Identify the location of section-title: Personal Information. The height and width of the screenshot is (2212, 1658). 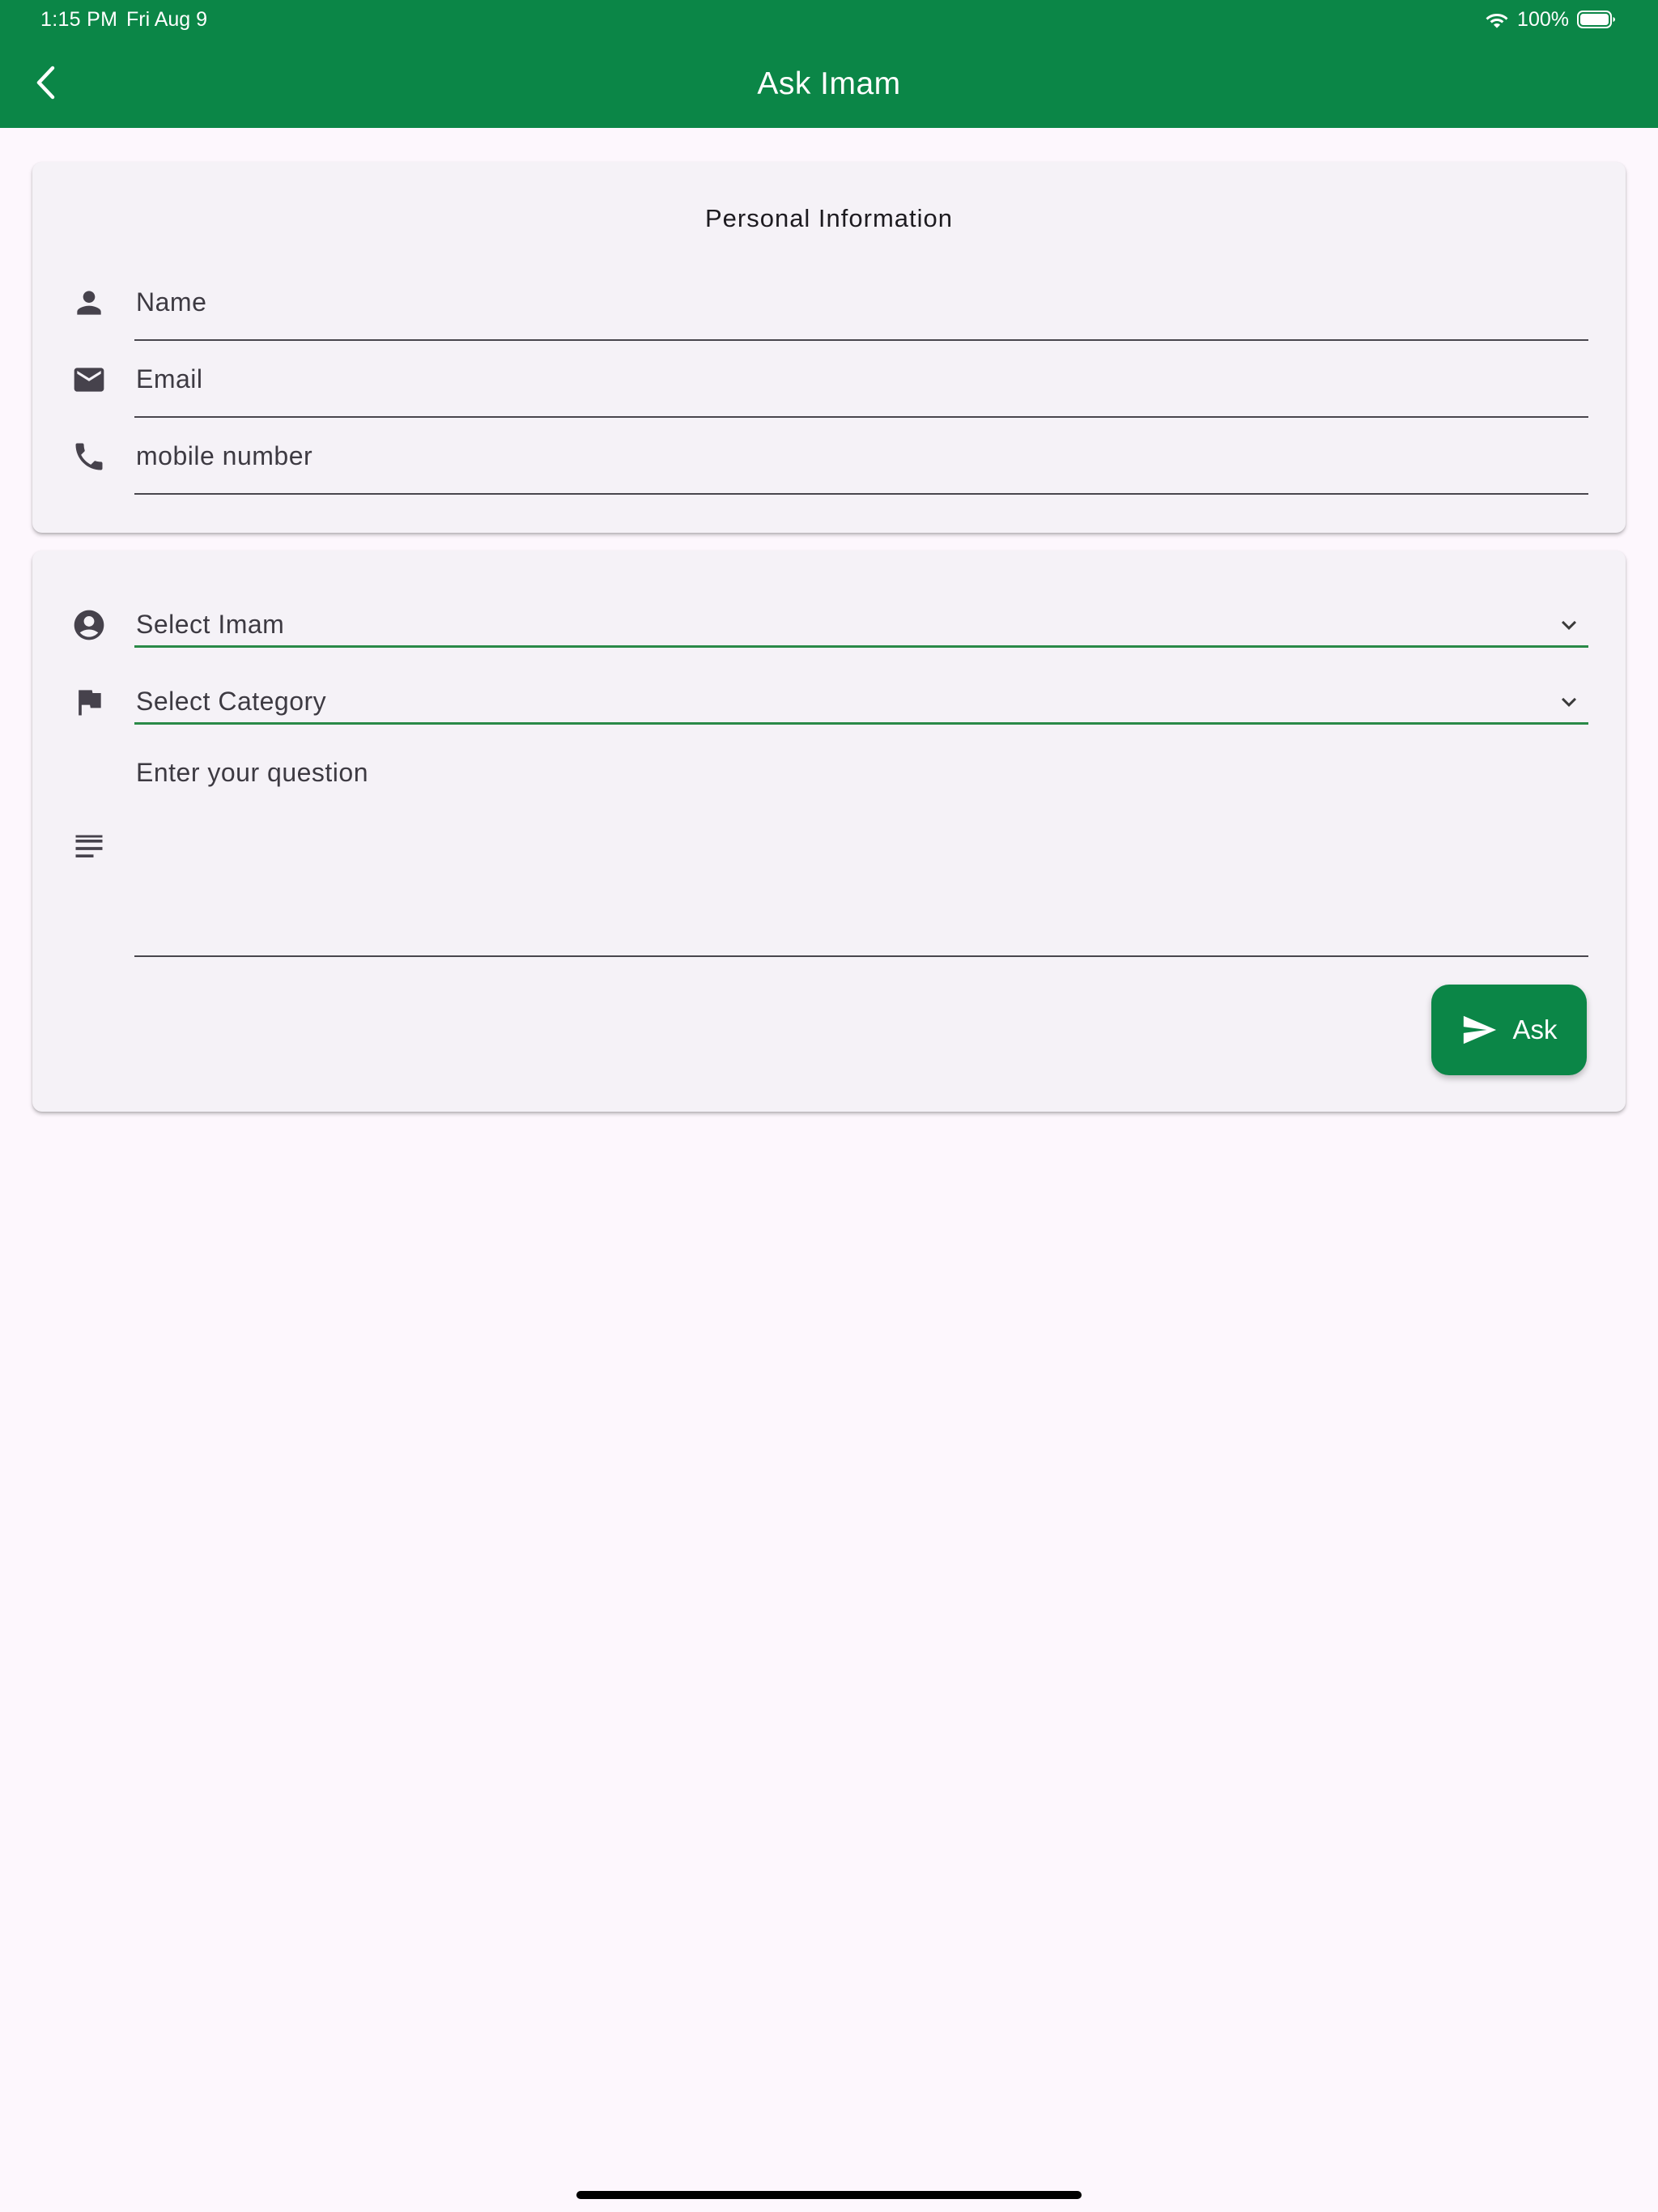
(829, 218).